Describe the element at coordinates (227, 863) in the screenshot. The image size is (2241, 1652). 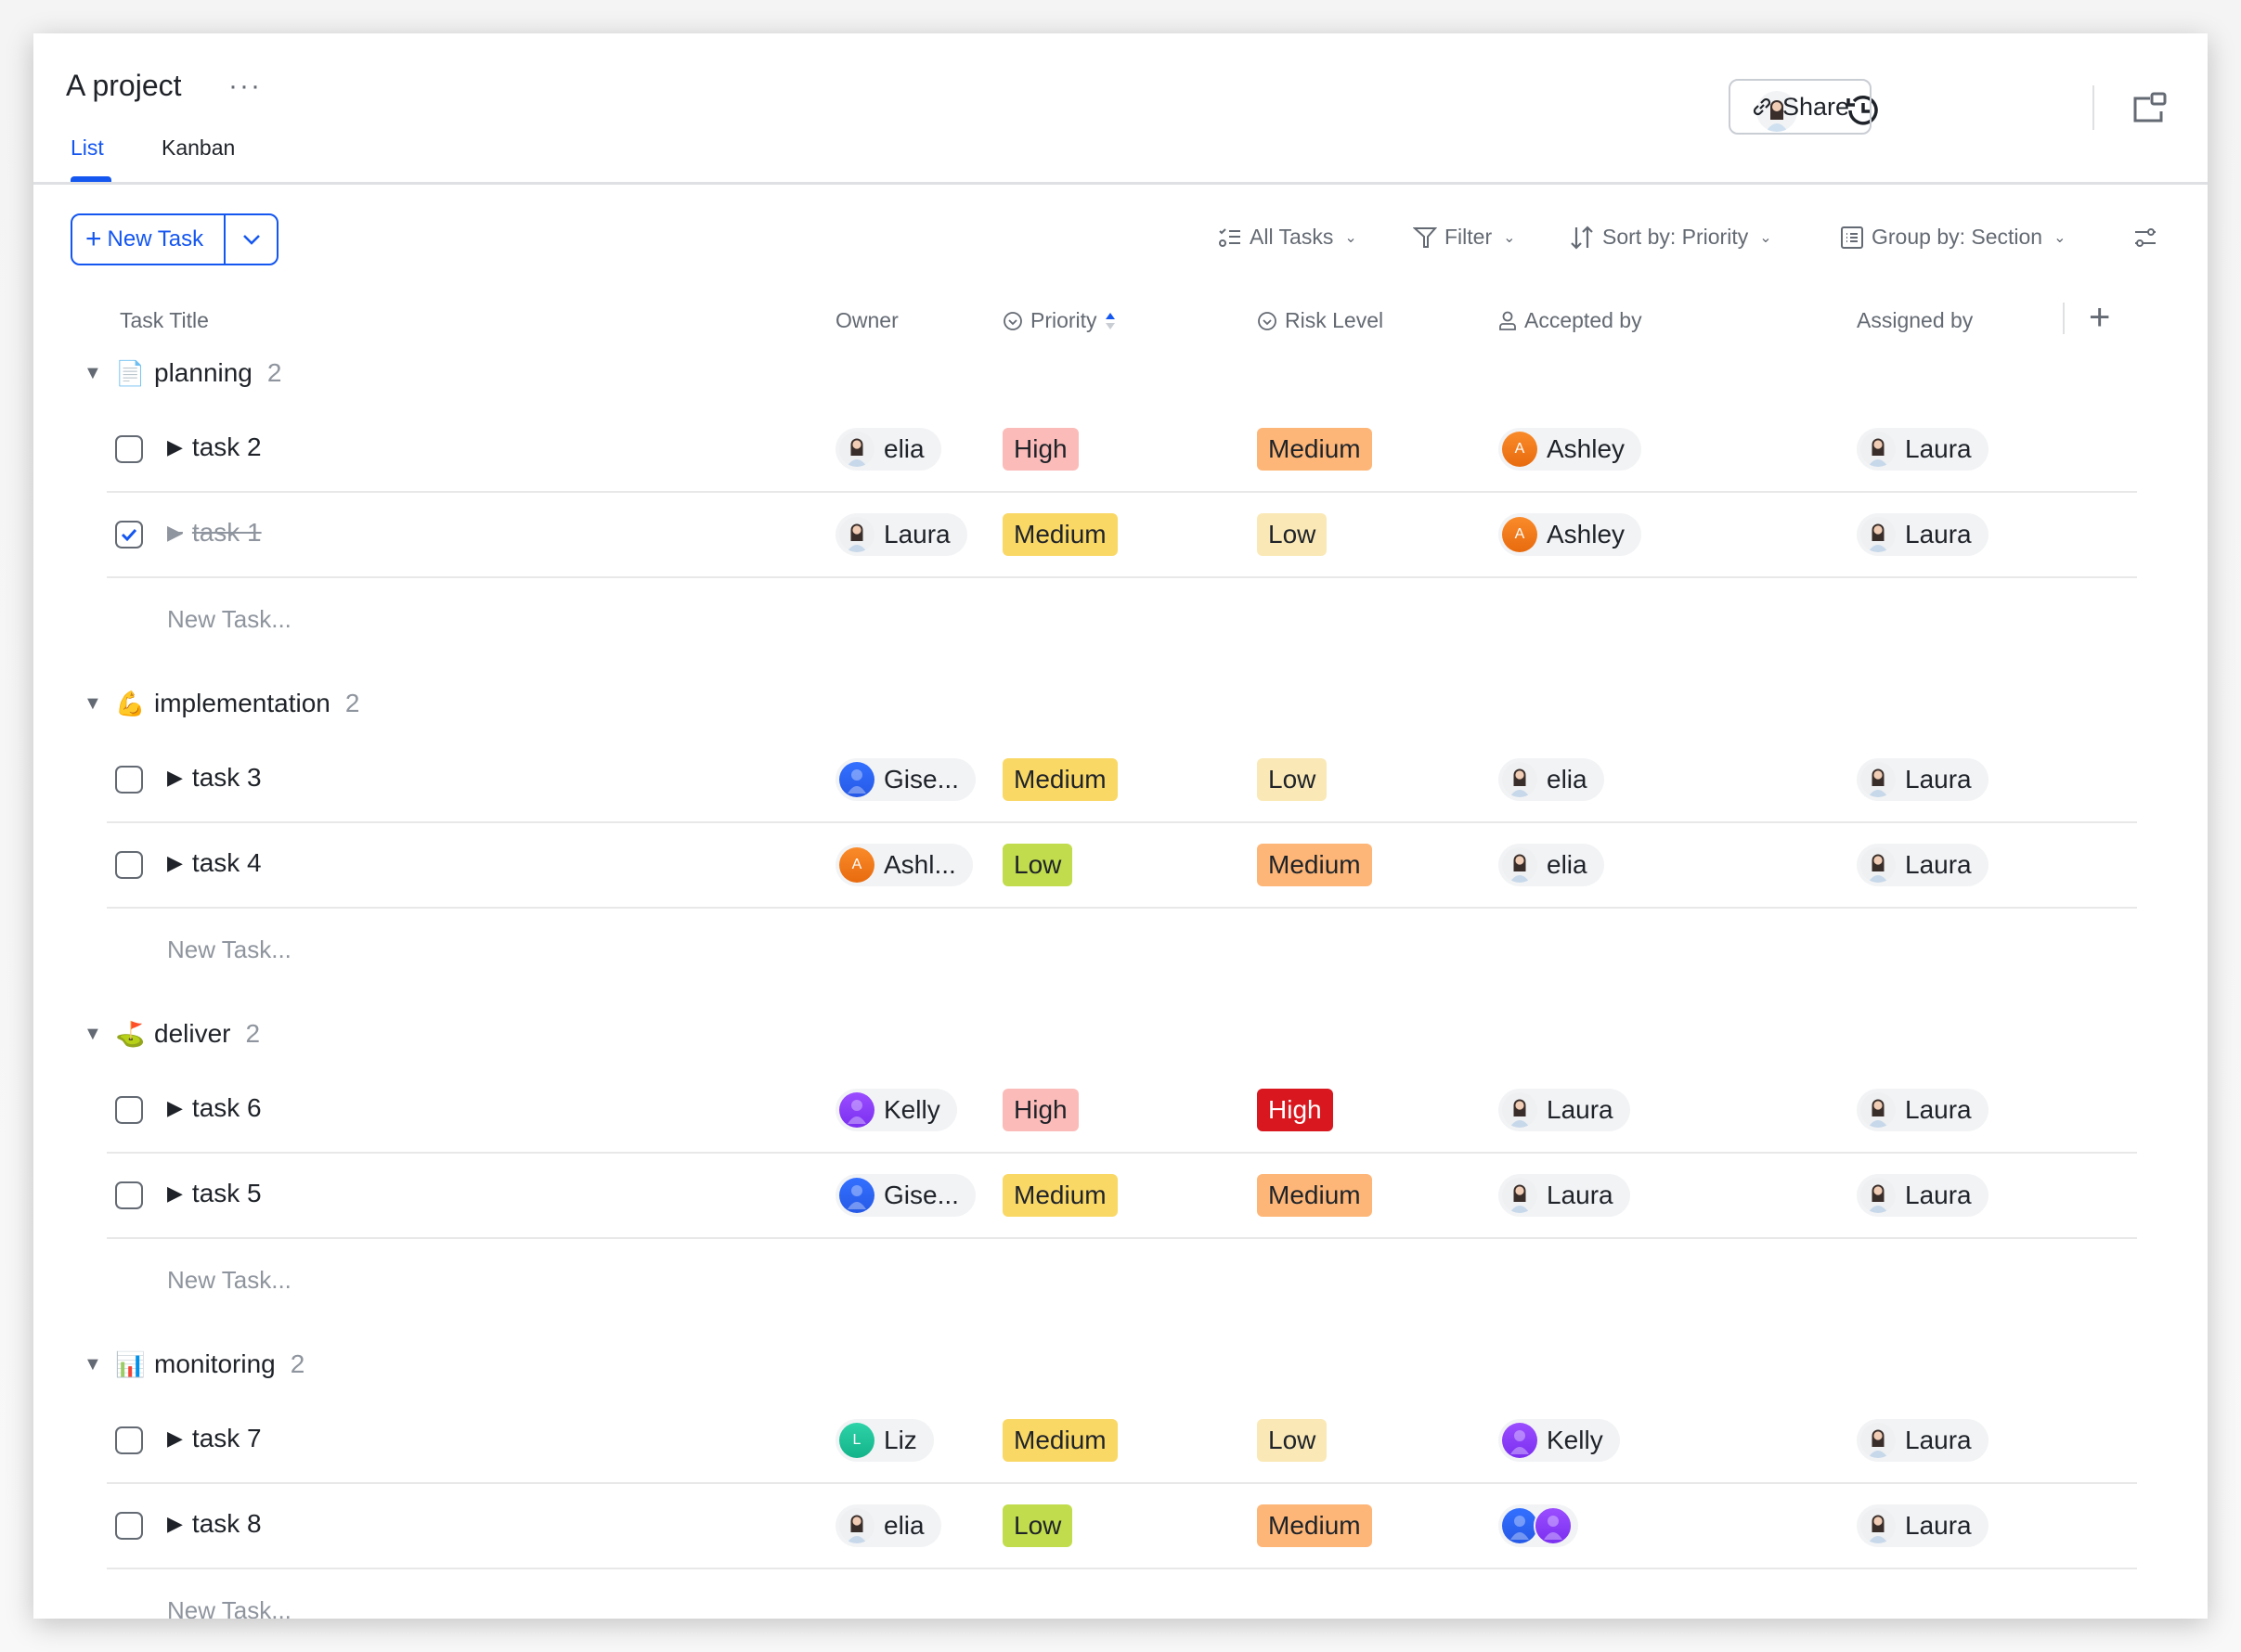
I see `task-title: task 4` at that location.